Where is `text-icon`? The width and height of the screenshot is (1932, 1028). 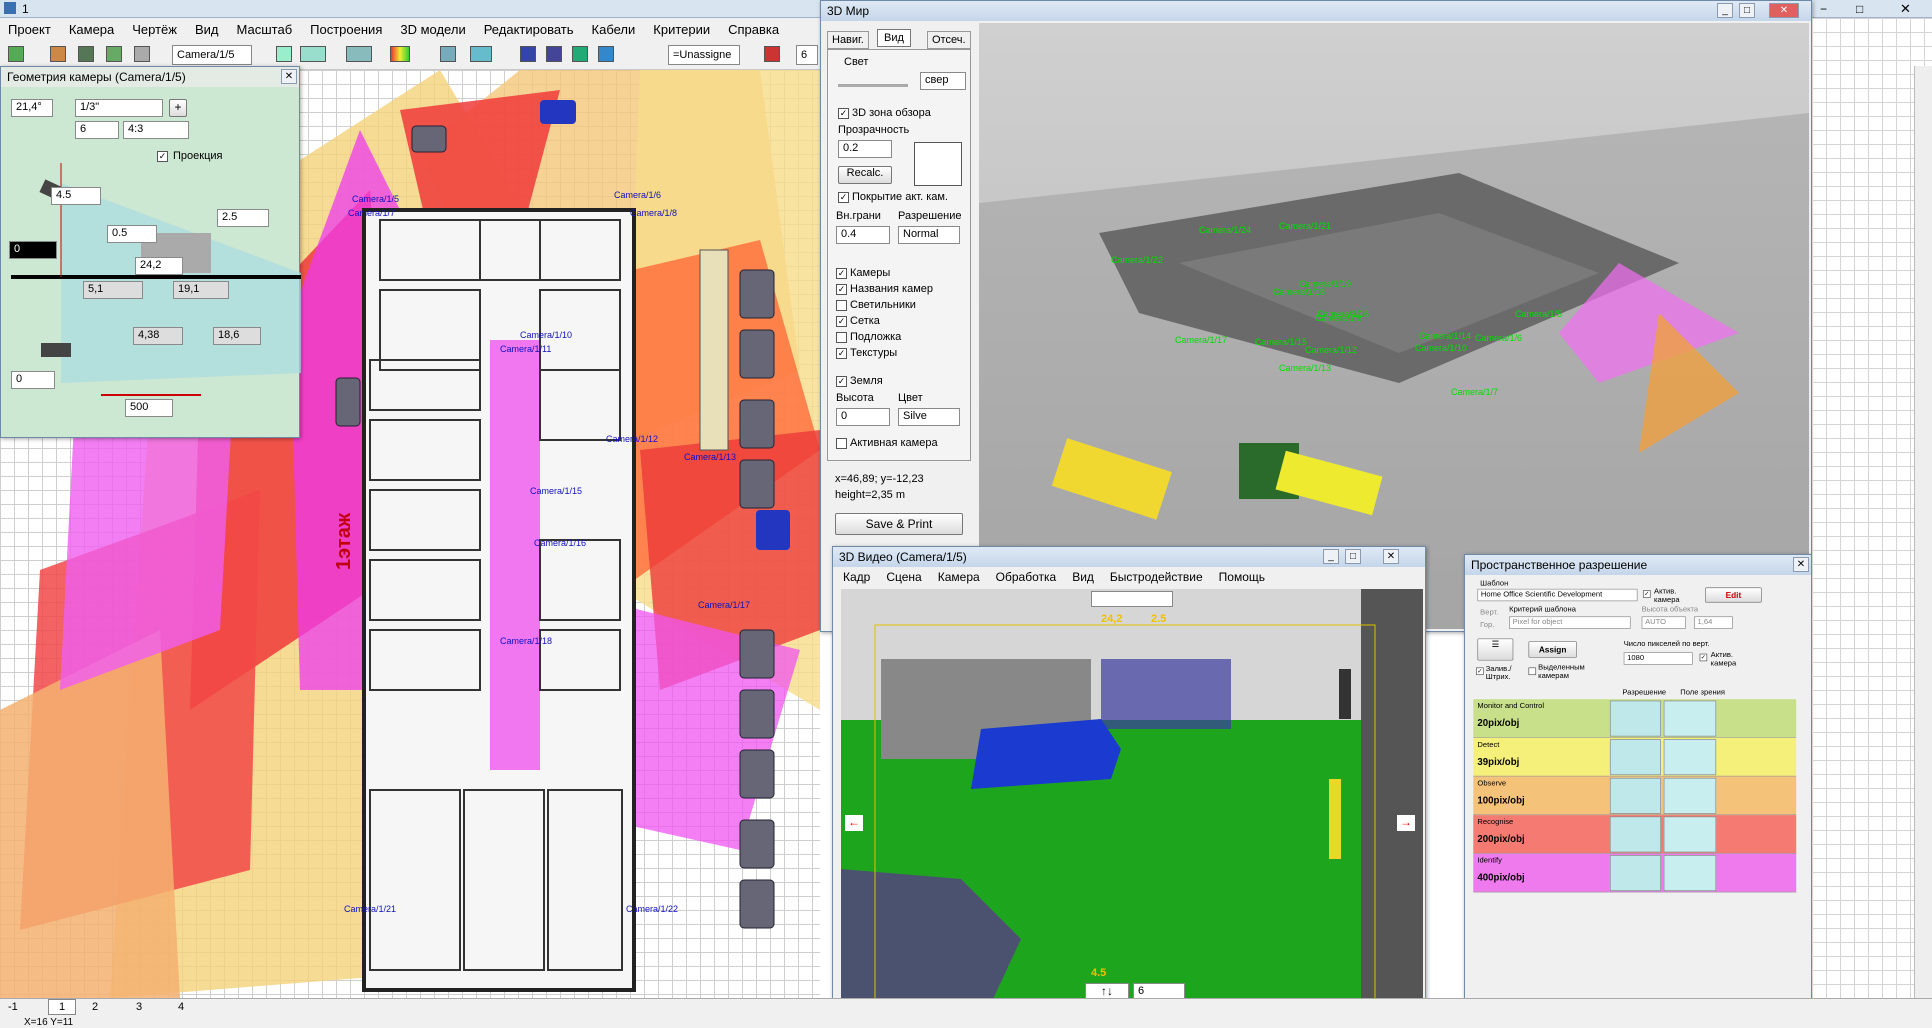 text-icon is located at coordinates (580, 54).